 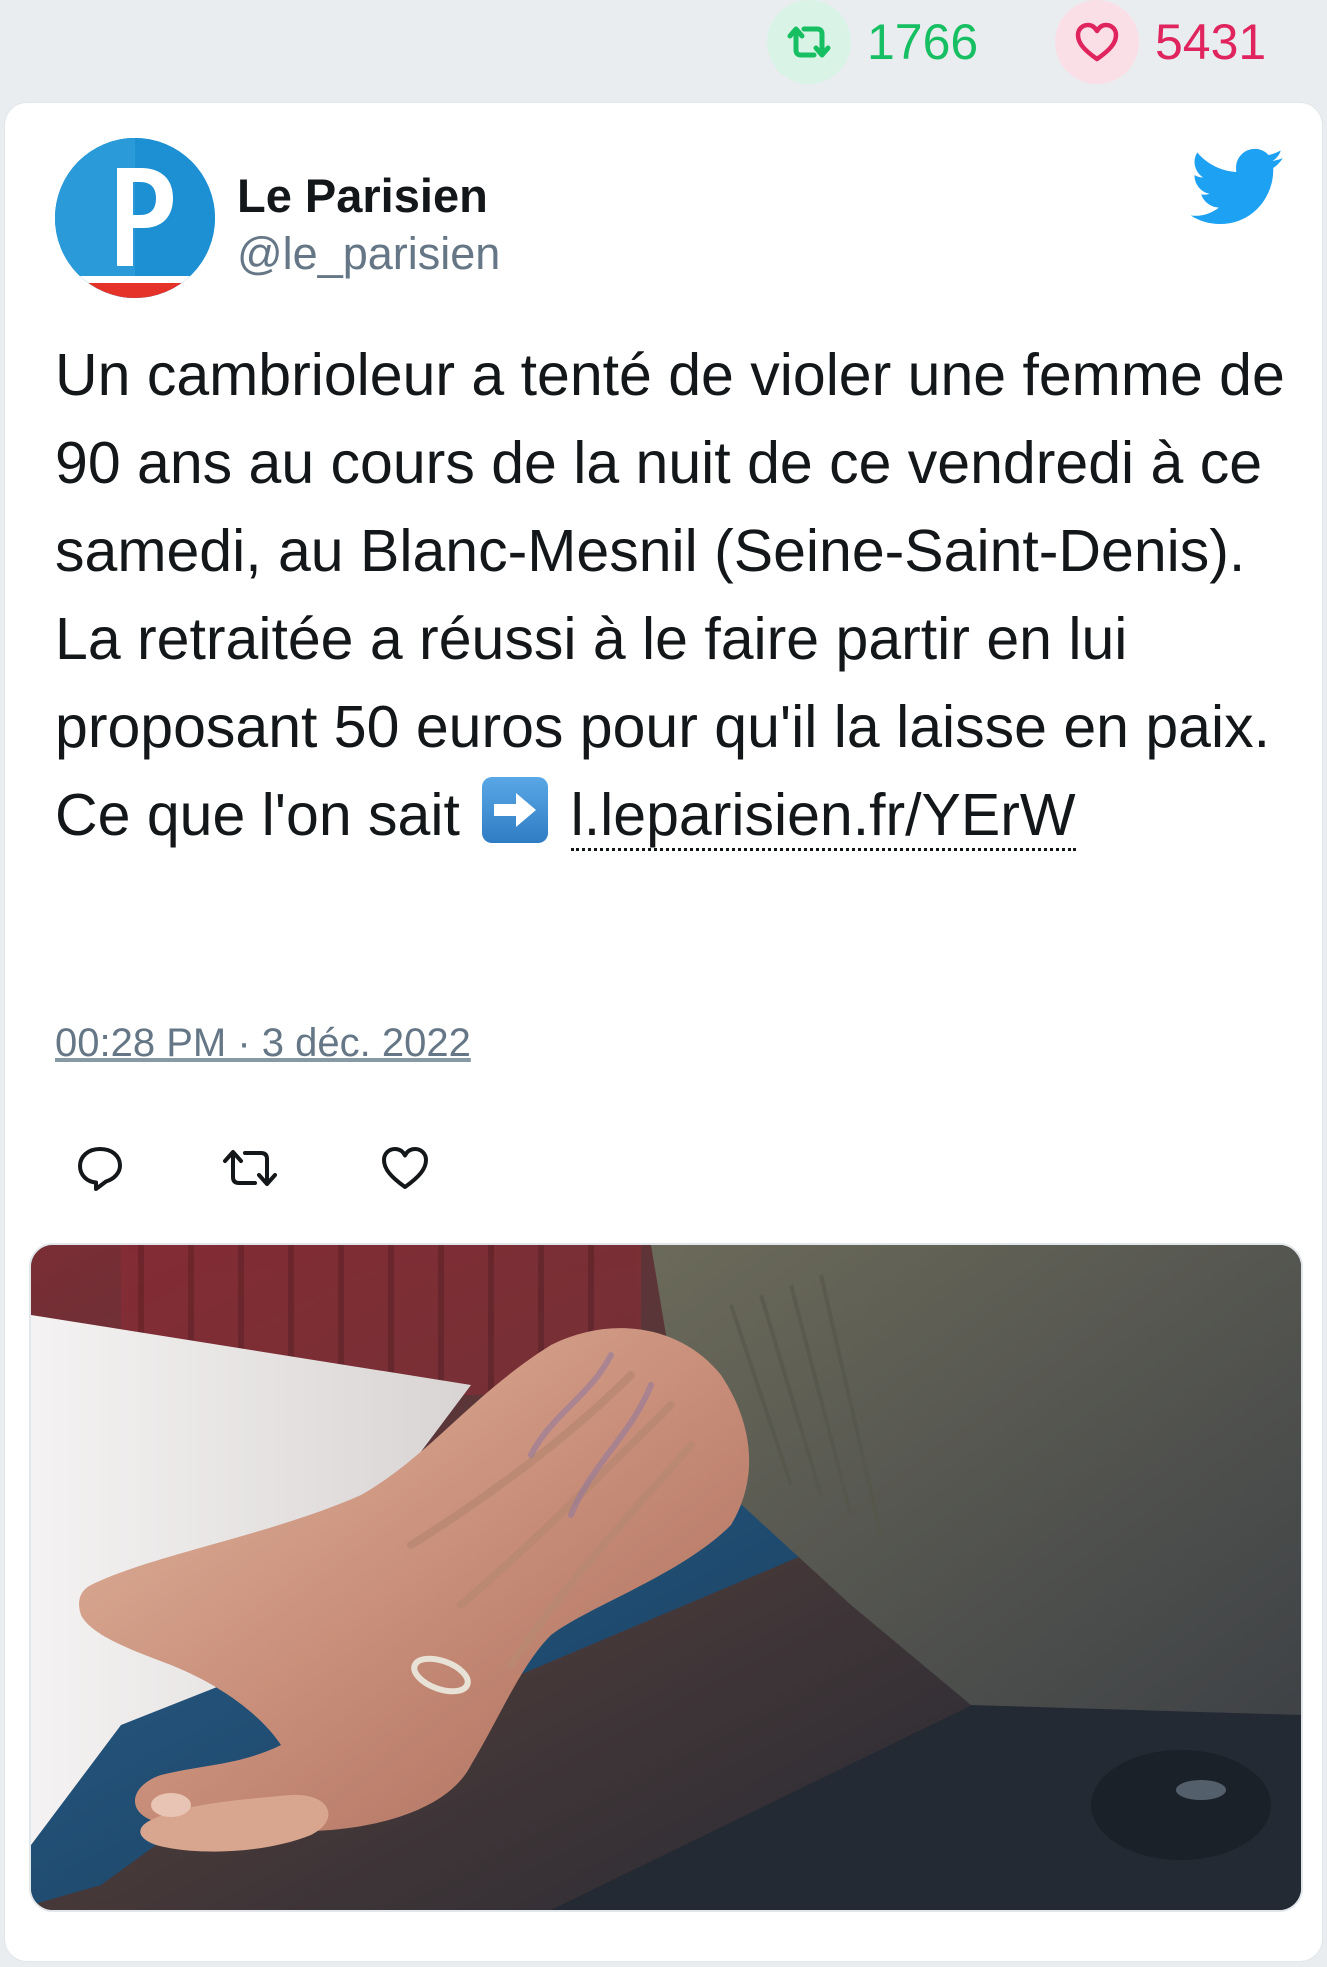 What do you see at coordinates (823, 816) in the screenshot?
I see `tweet-link: l.leparisien.fr/YErW` at bounding box center [823, 816].